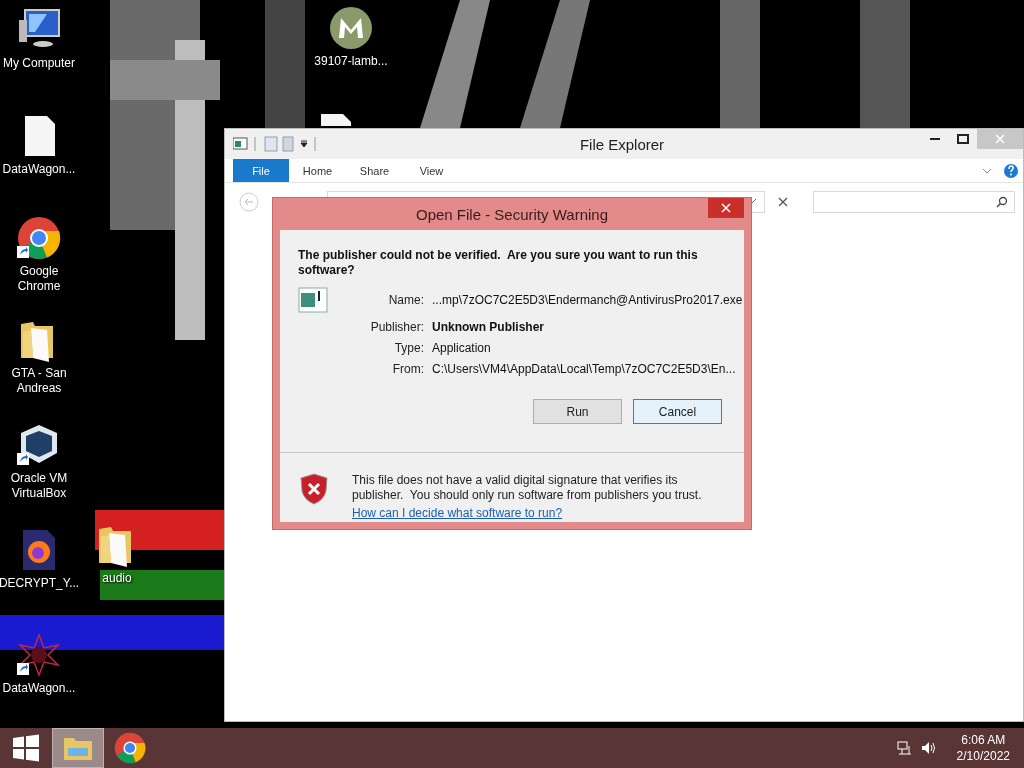 This screenshot has height=768, width=1024. What do you see at coordinates (409, 348) in the screenshot?
I see `detail-label: Type:` at bounding box center [409, 348].